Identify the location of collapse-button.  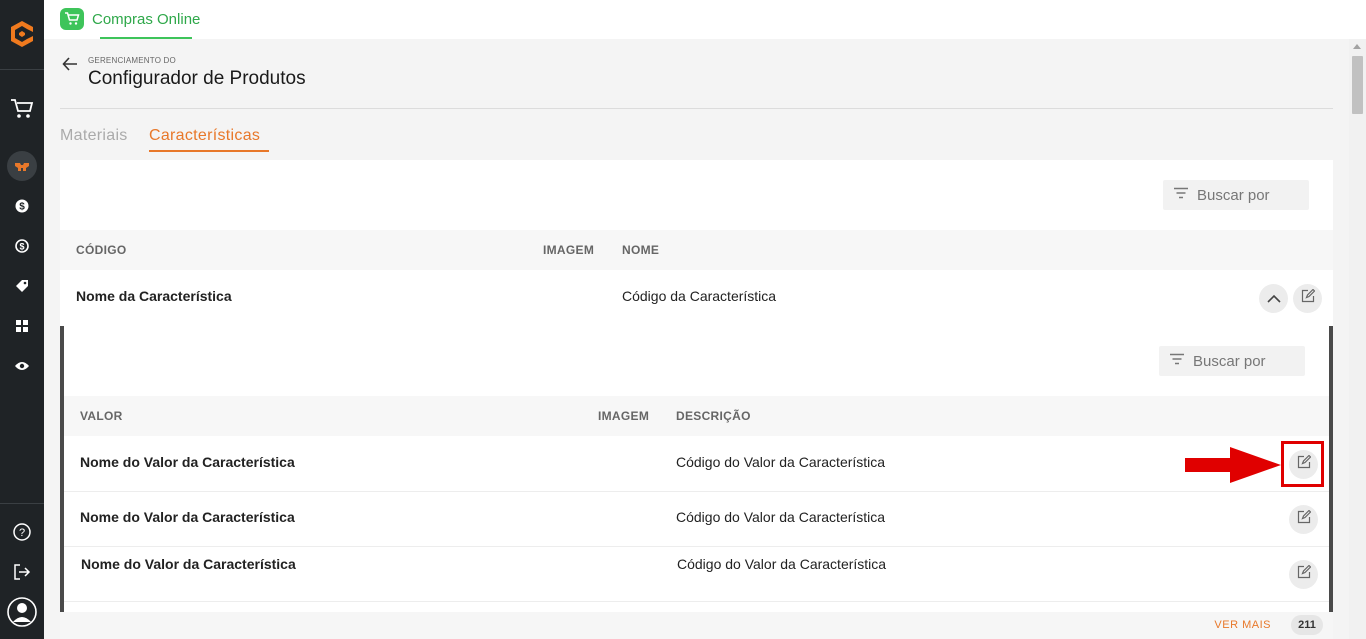
(1273, 298).